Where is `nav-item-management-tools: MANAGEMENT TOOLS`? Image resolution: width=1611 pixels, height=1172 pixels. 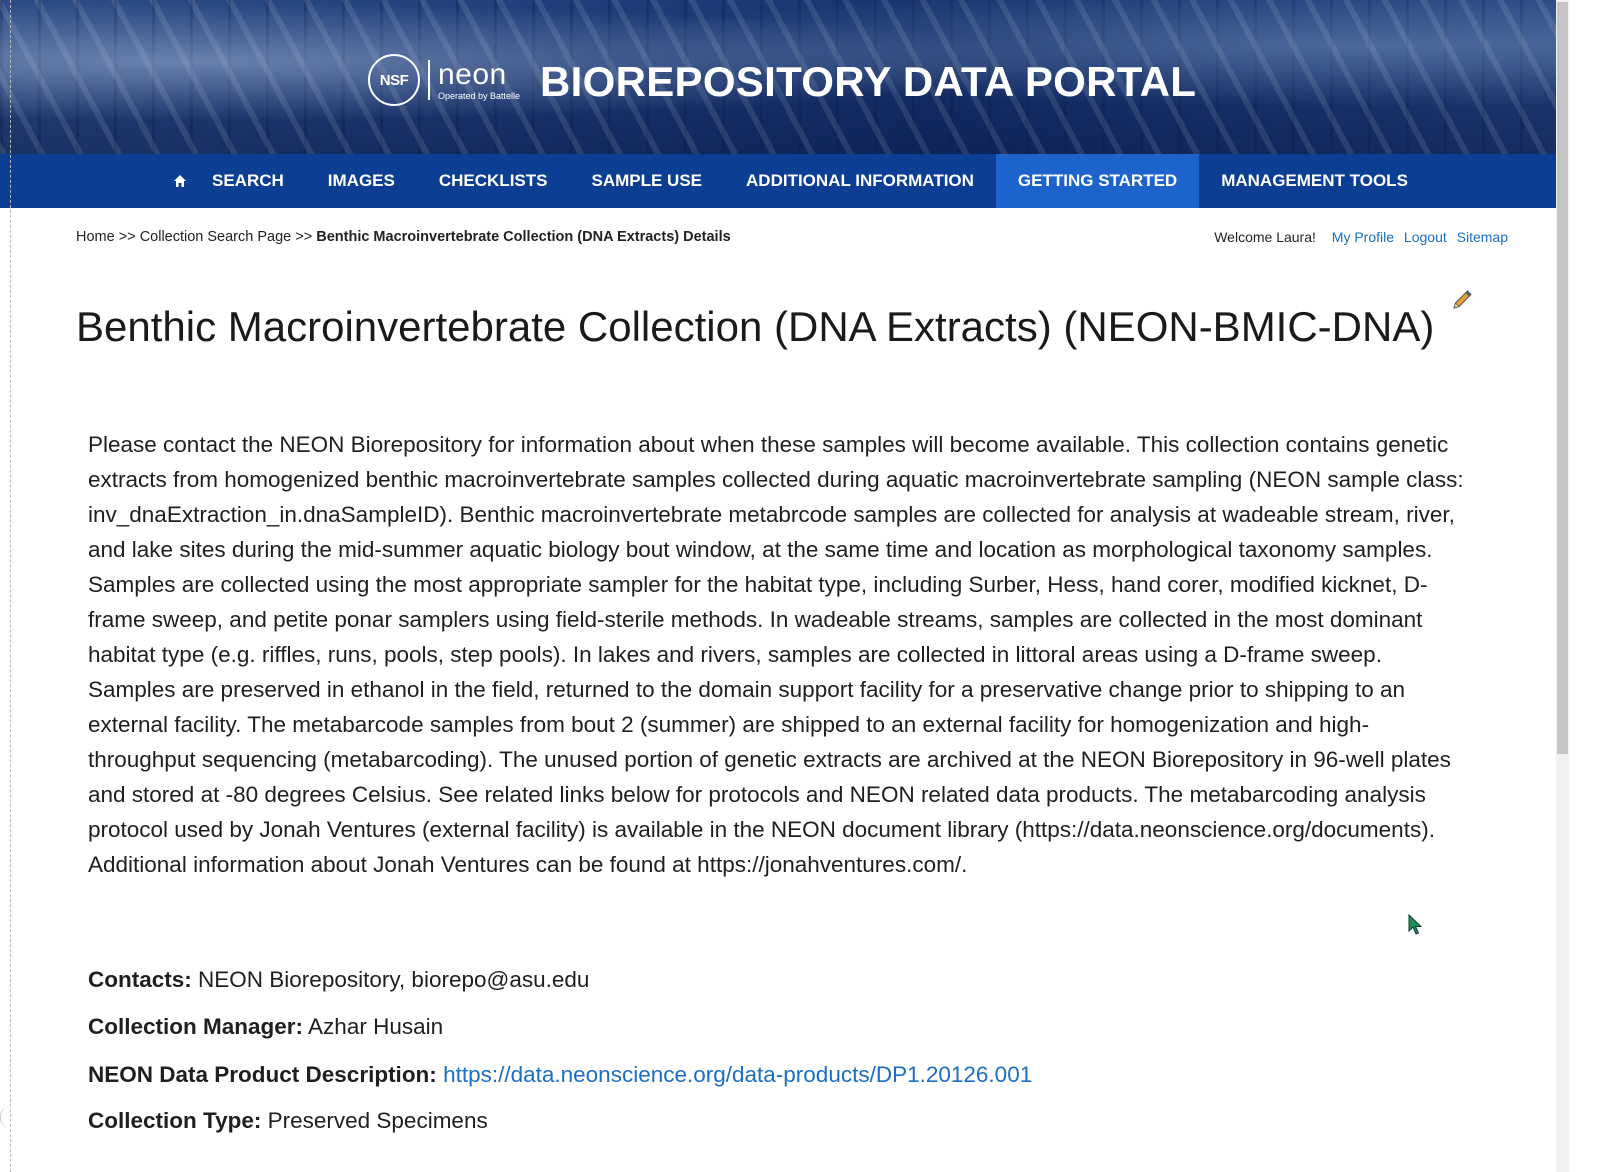
nav-item-management-tools: MANAGEMENT TOOLS is located at coordinates (1314, 181).